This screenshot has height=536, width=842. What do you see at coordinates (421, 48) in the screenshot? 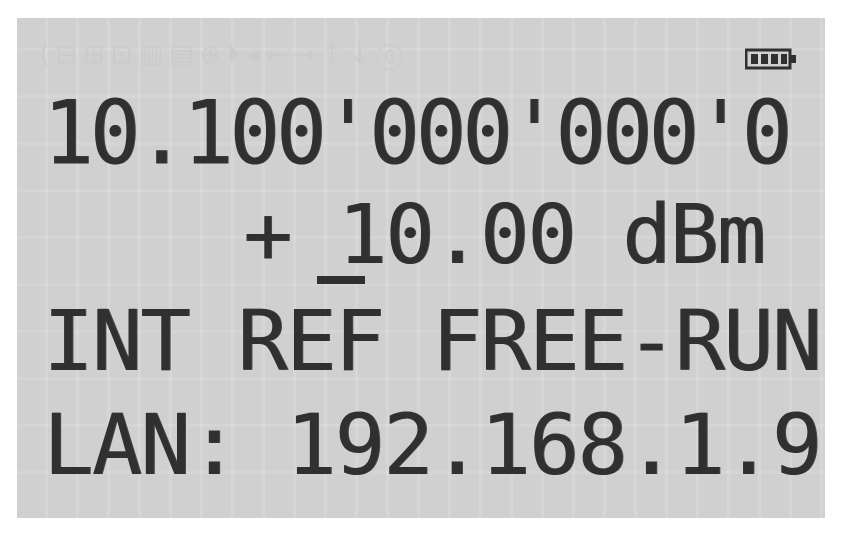
I see `status-icon-row: ⟨⊟⊞⊡▥▤⊕⏵◂←→↑↓⓪` at bounding box center [421, 48].